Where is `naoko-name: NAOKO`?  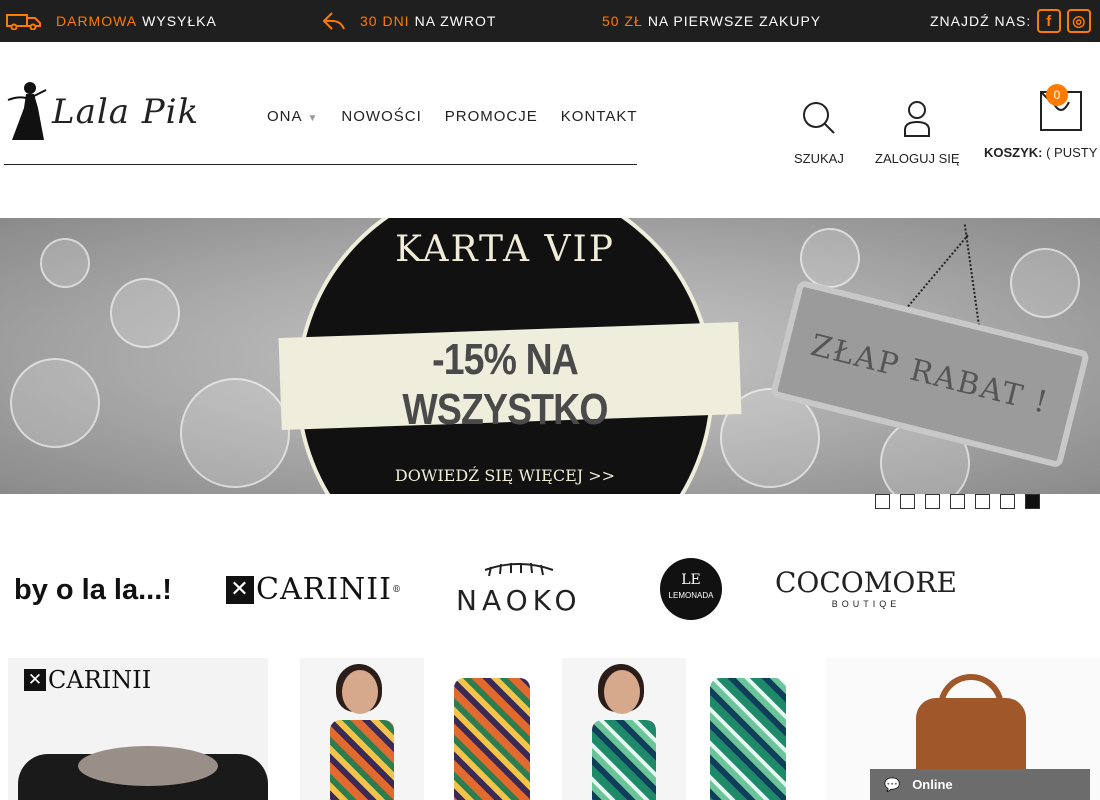
naoko-name: NAOKO is located at coordinates (519, 600).